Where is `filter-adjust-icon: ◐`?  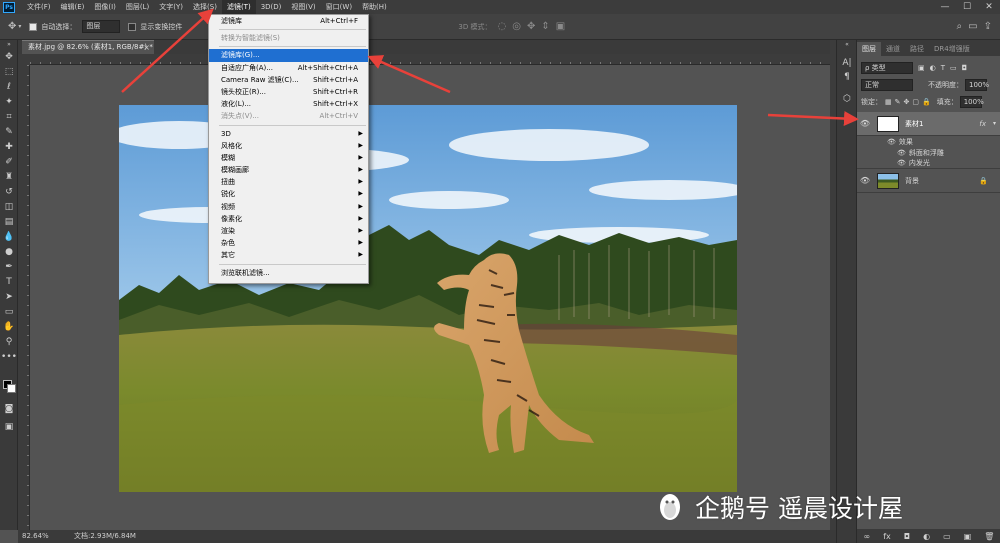 filter-adjust-icon: ◐ is located at coordinates (933, 68).